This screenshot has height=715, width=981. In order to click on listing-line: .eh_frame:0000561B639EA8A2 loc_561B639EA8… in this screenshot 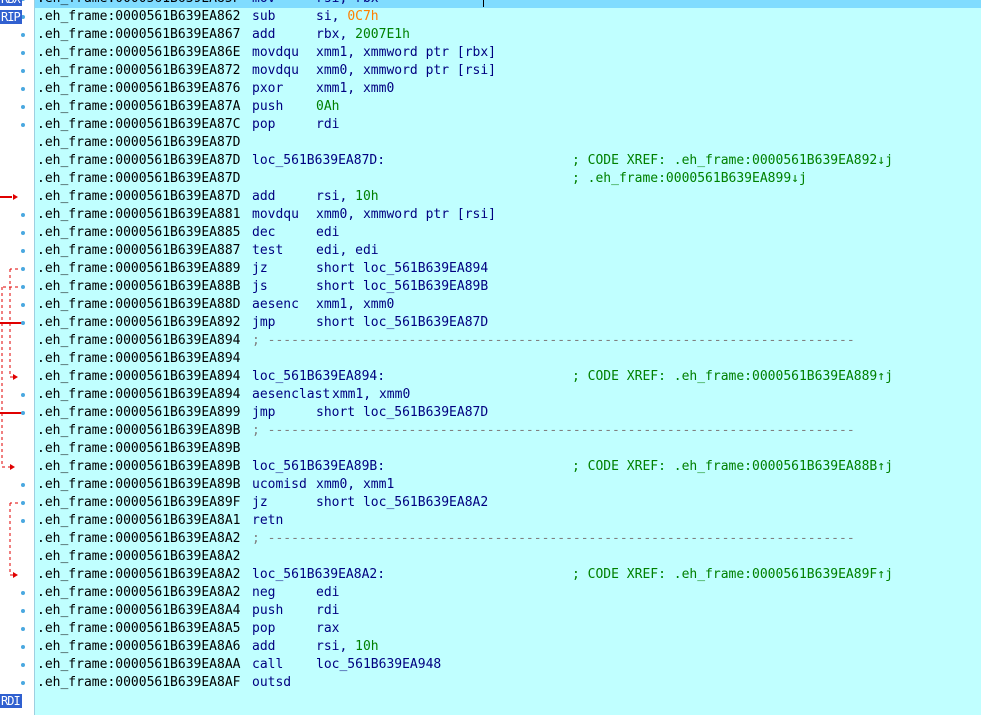, I will do `click(508, 575)`.